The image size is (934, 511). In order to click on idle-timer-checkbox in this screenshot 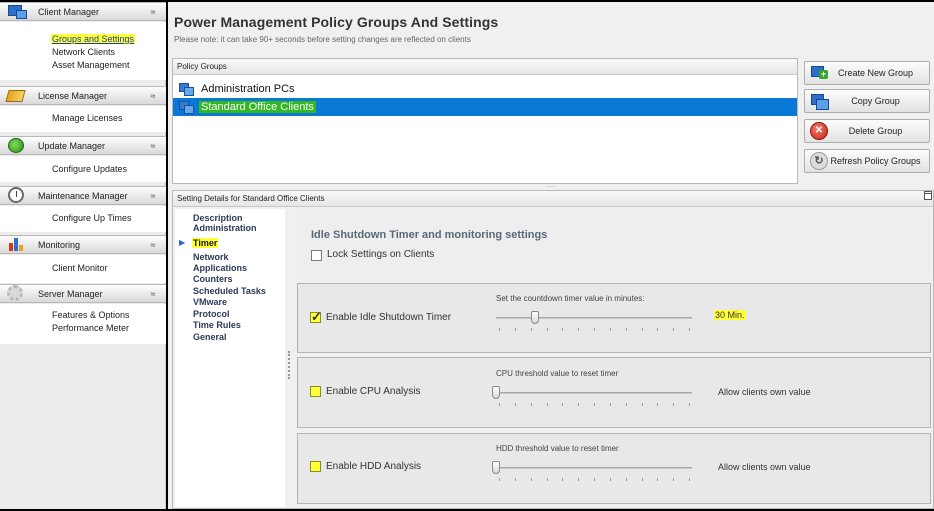, I will do `click(316, 317)`.